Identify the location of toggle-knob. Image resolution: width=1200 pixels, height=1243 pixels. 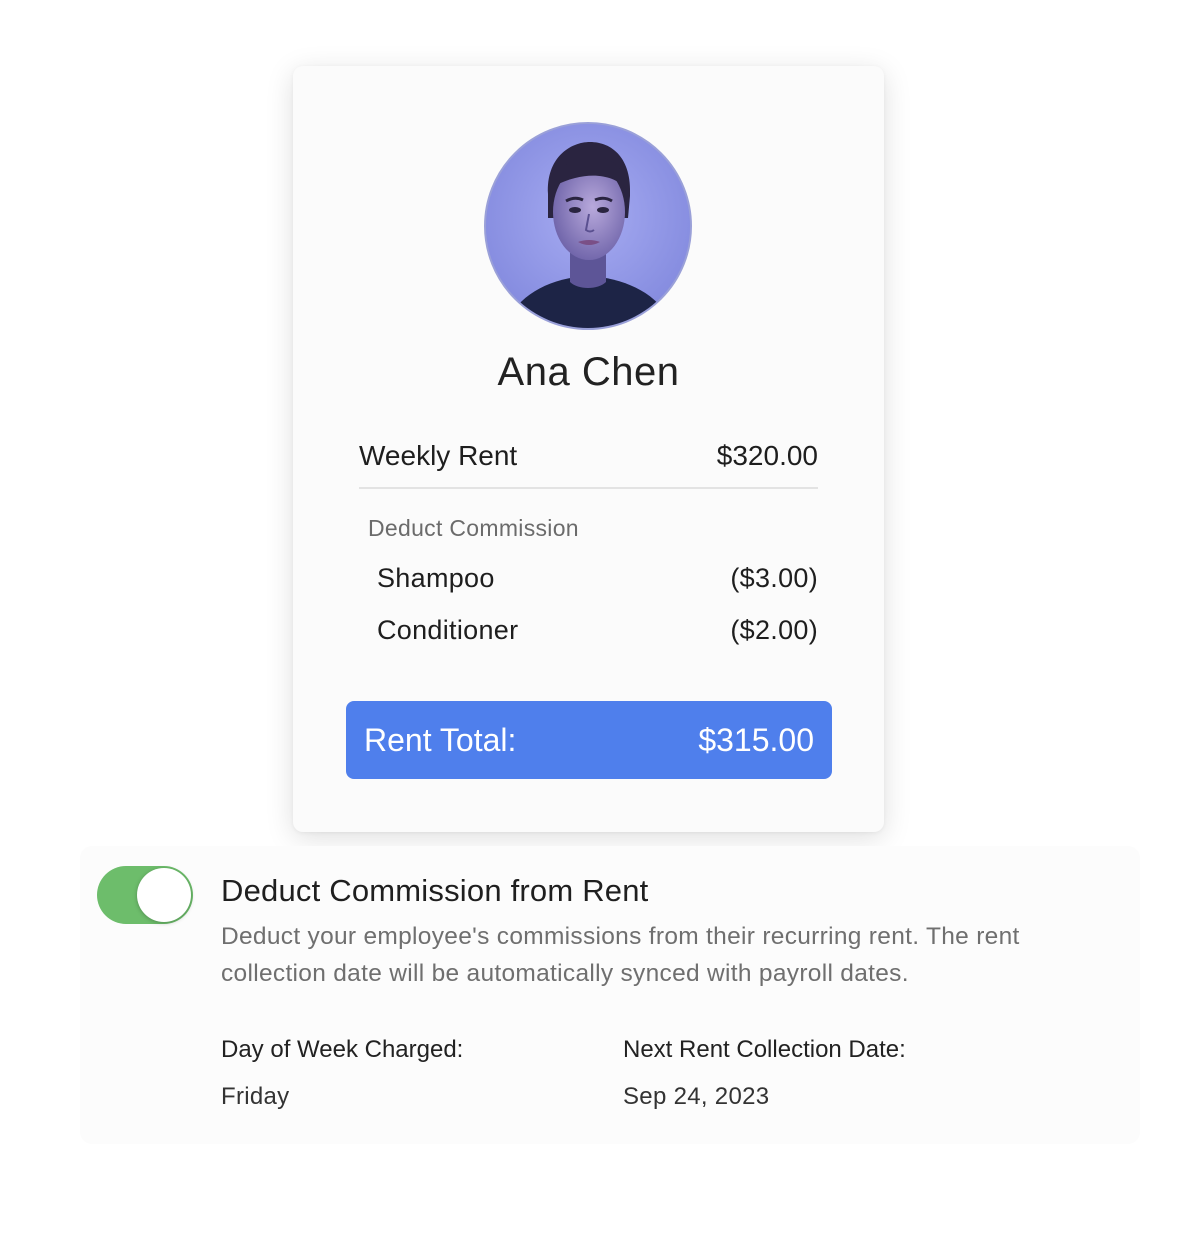
(164, 895).